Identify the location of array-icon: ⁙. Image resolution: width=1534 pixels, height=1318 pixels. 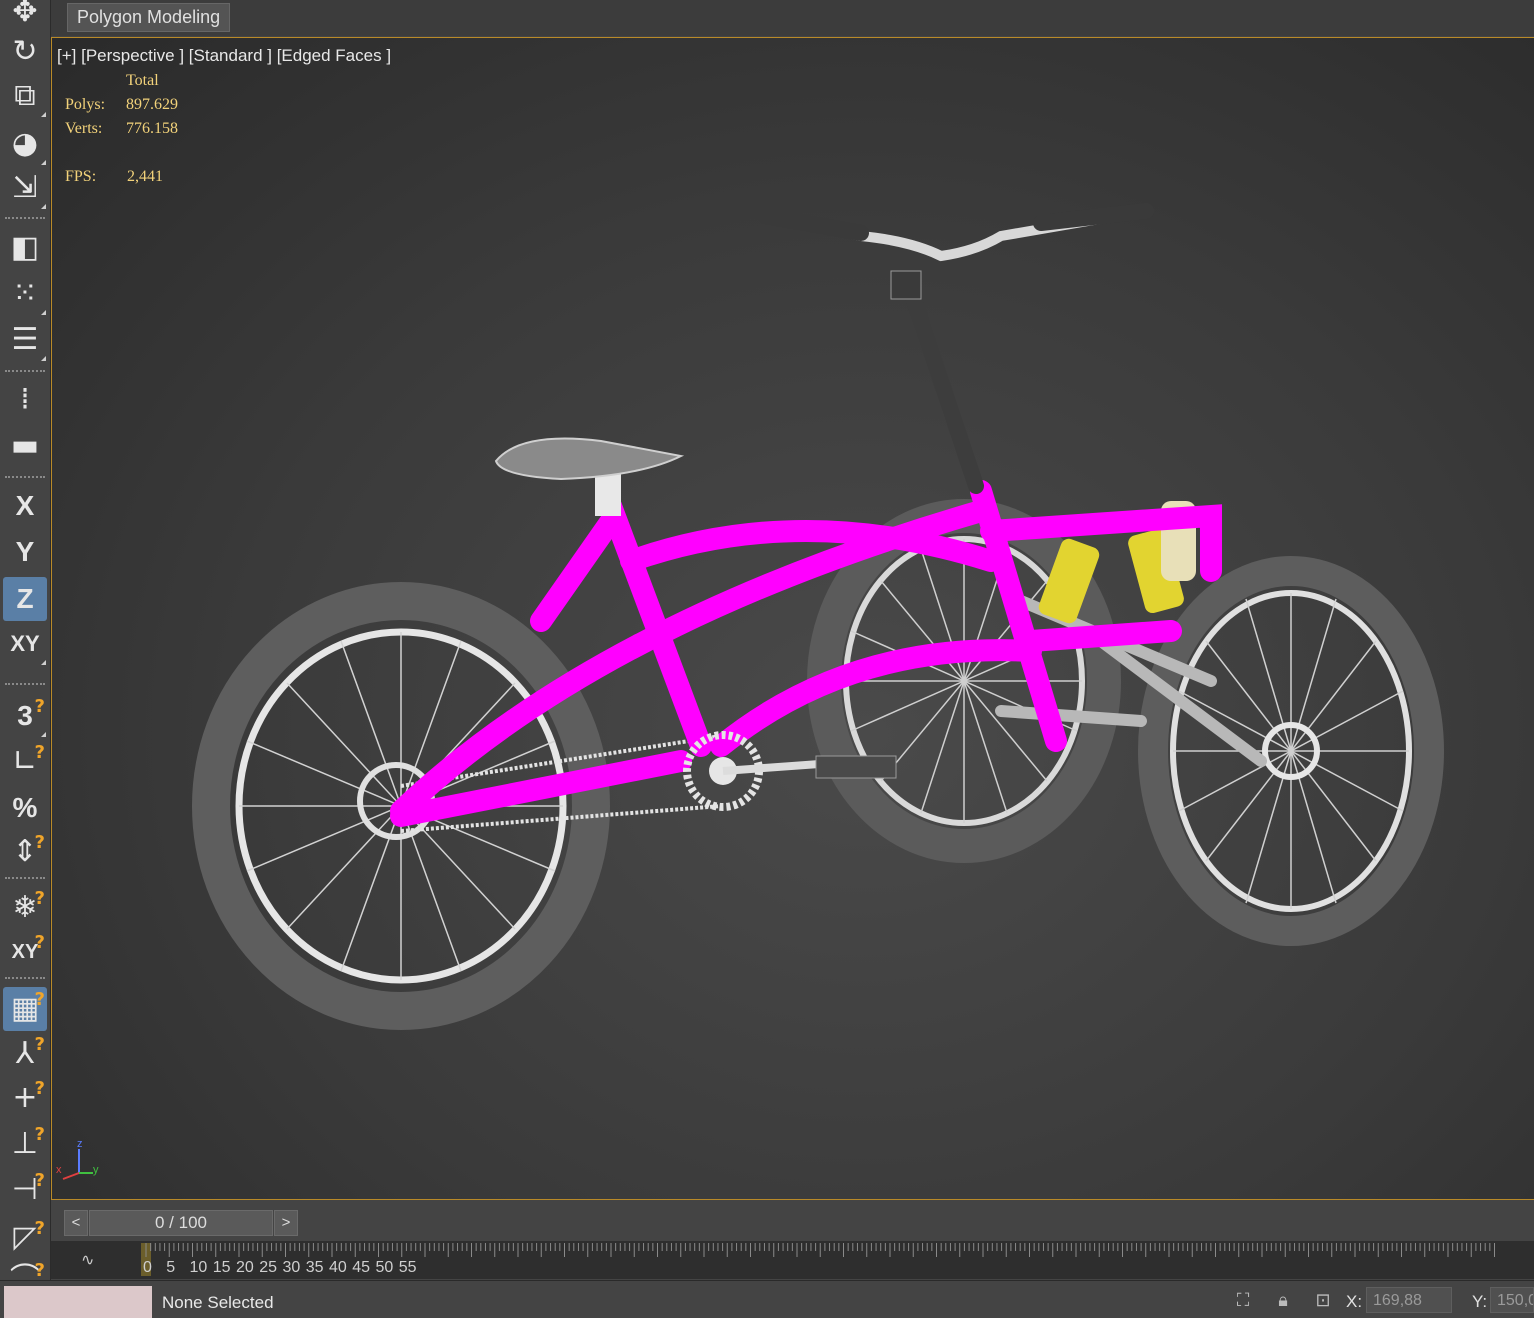
(25, 294).